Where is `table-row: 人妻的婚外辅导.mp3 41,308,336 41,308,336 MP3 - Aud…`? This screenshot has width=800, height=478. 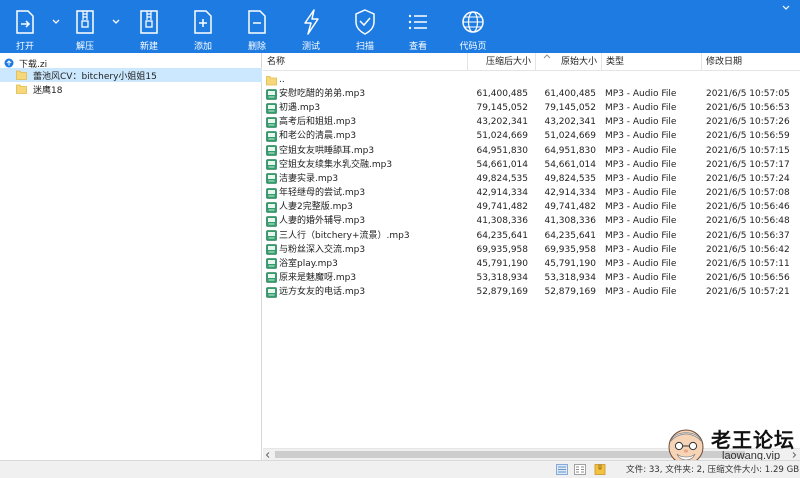
table-row: 人妻的婚外辅导.mp3 41,308,336 41,308,336 MP3 - Aud… is located at coordinates (531, 221).